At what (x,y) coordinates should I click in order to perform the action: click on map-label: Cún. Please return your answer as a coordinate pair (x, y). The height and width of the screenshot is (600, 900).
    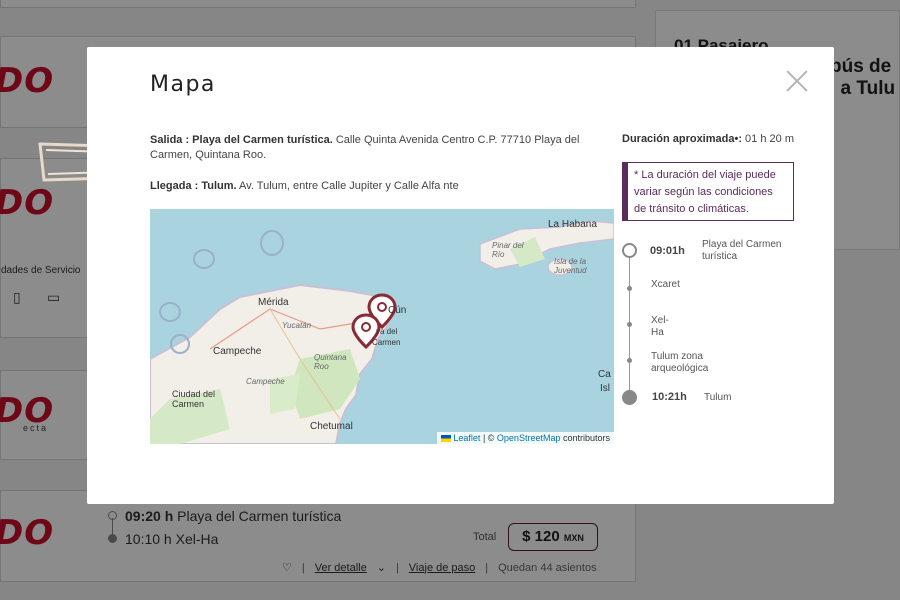
    Looking at the image, I should click on (397, 310).